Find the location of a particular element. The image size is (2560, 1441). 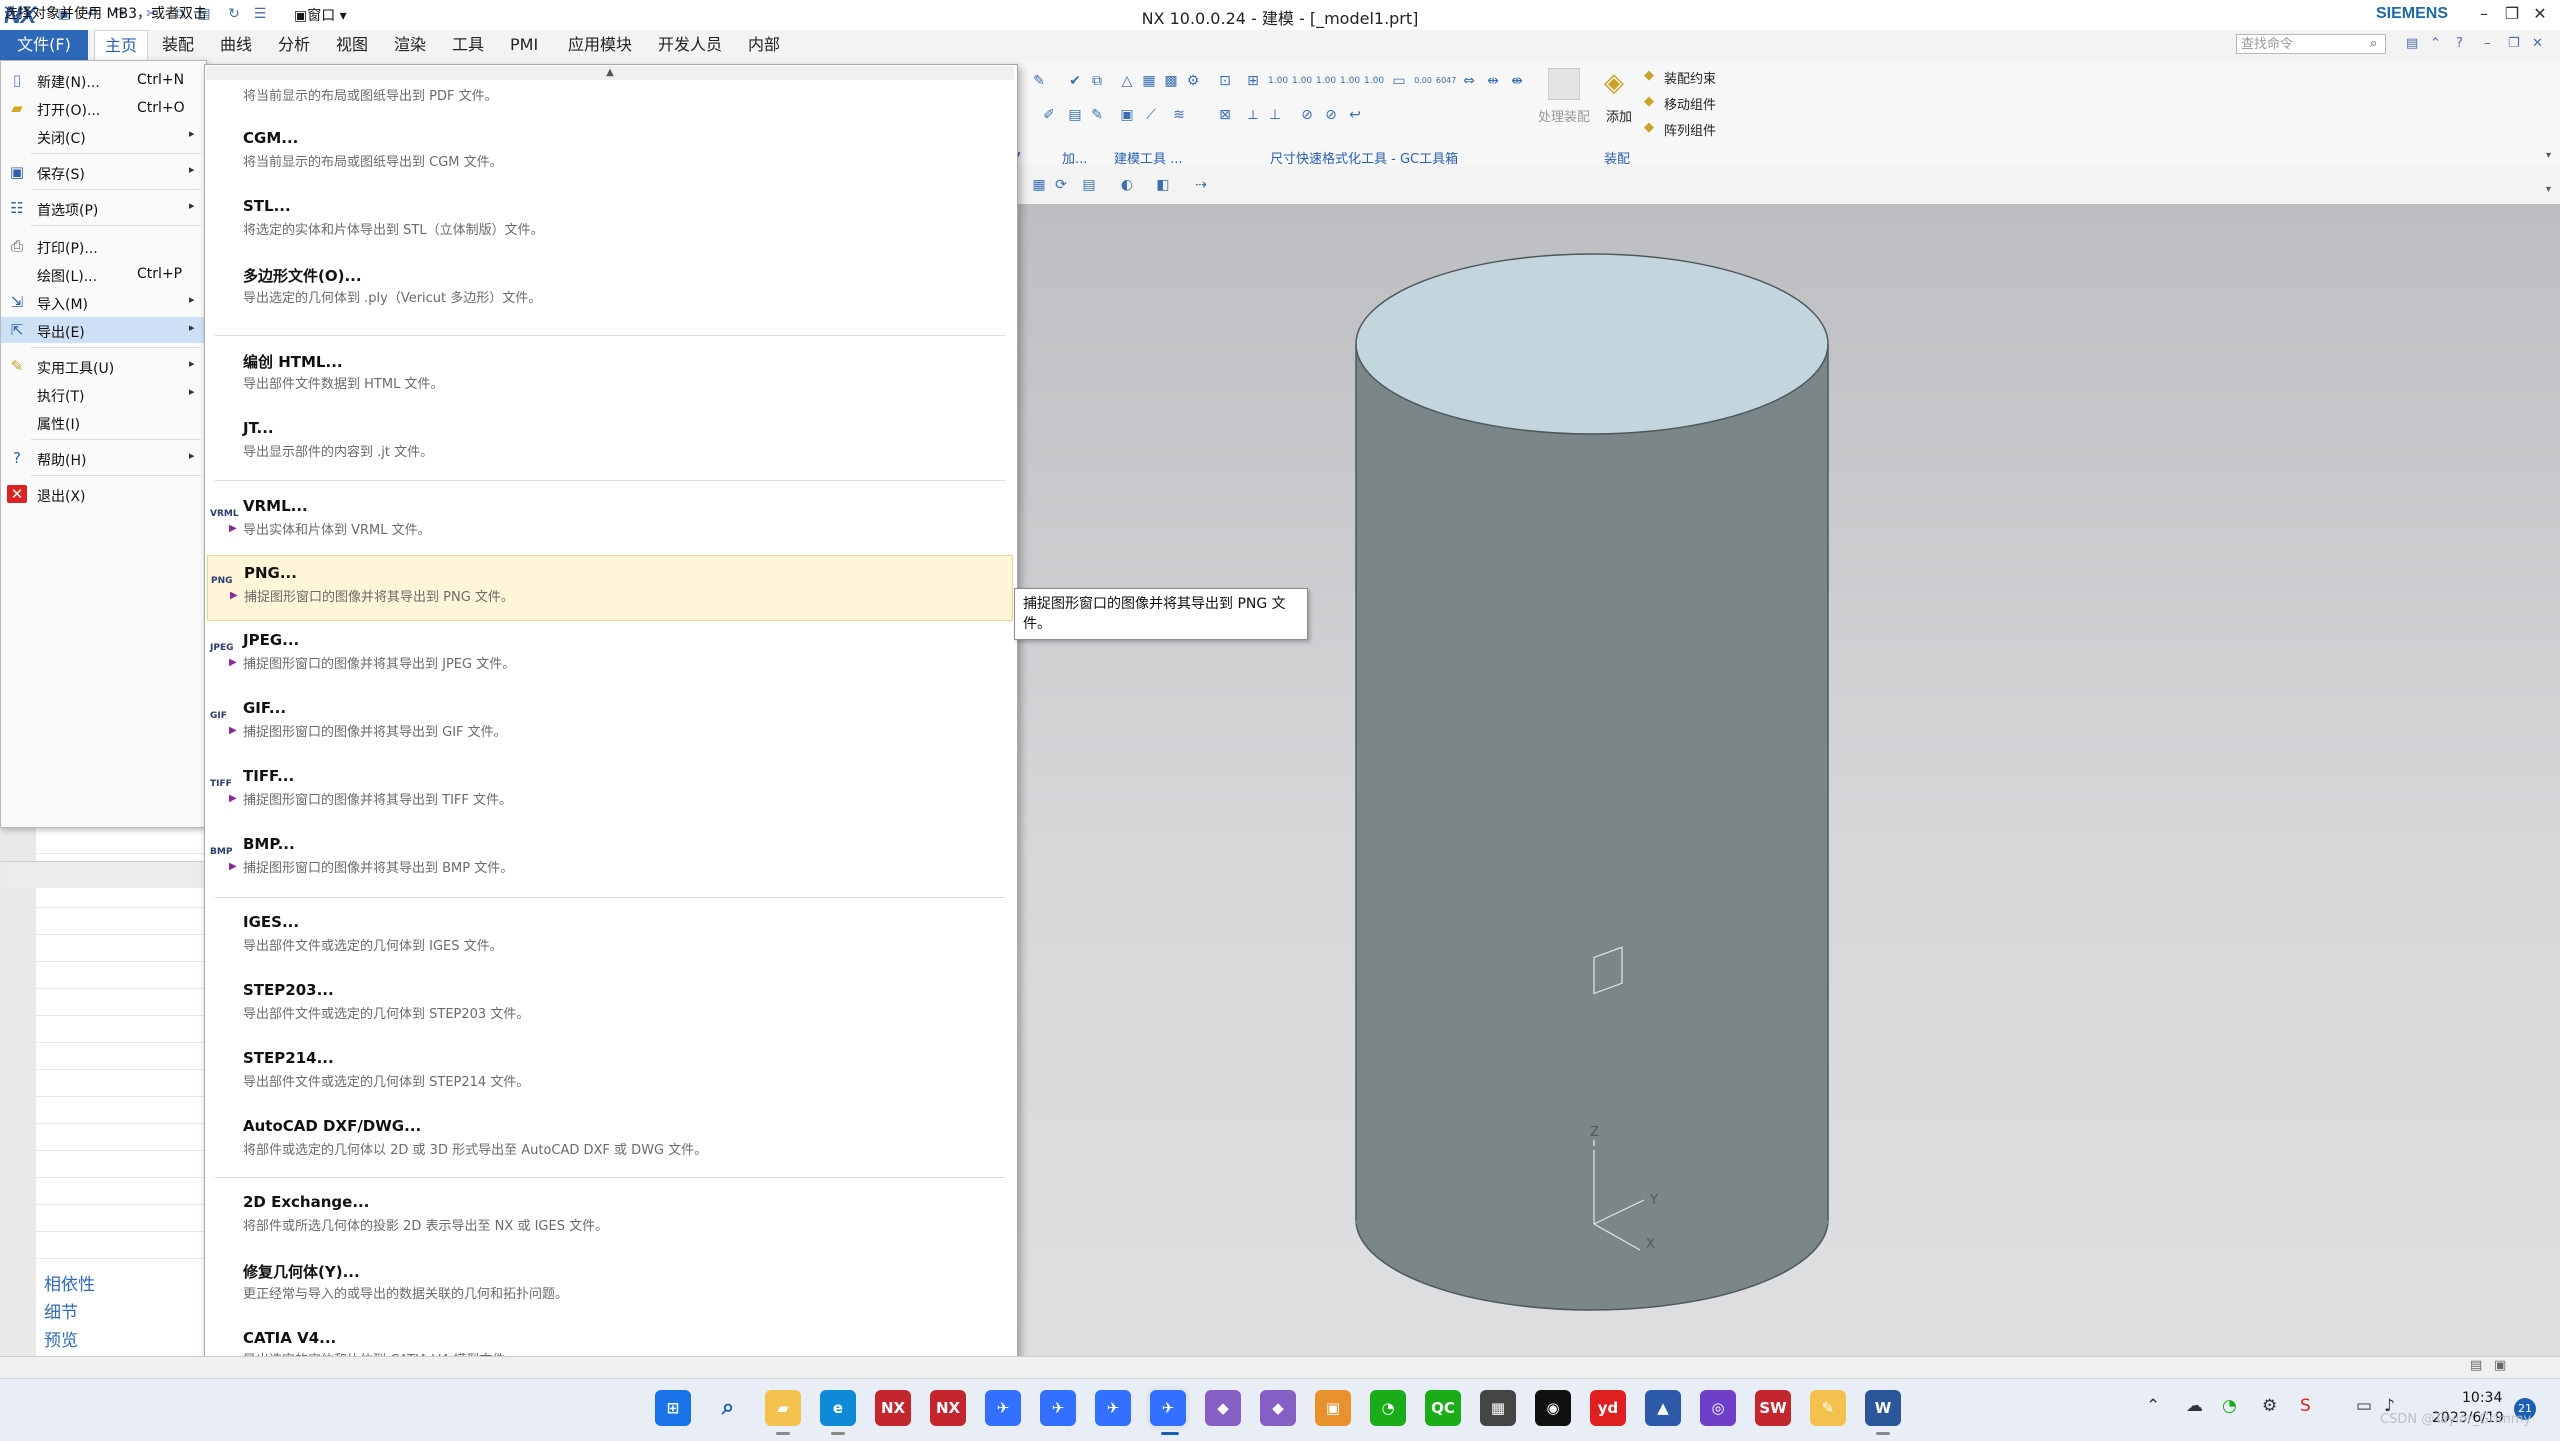

wave-icon: ≋ is located at coordinates (1179, 115).